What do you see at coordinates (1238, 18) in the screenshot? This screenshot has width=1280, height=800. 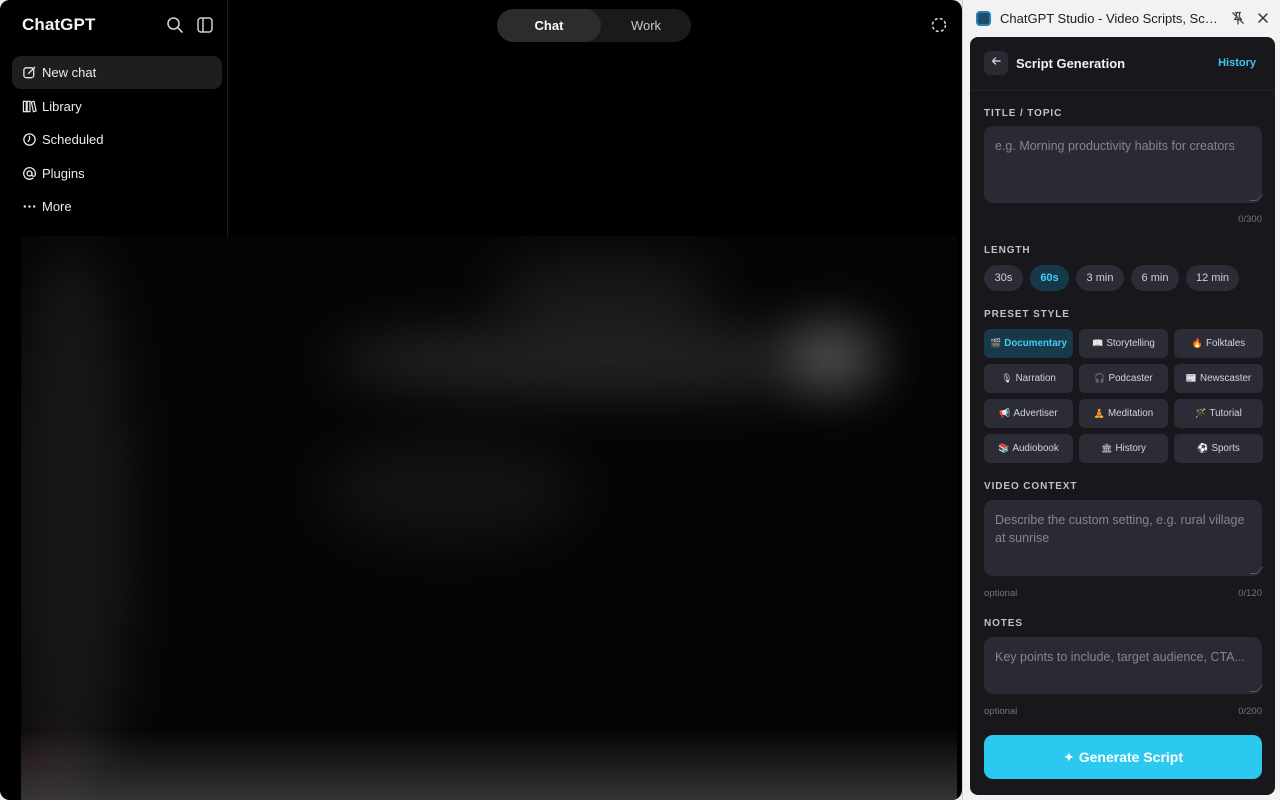 I see `pin-icon` at bounding box center [1238, 18].